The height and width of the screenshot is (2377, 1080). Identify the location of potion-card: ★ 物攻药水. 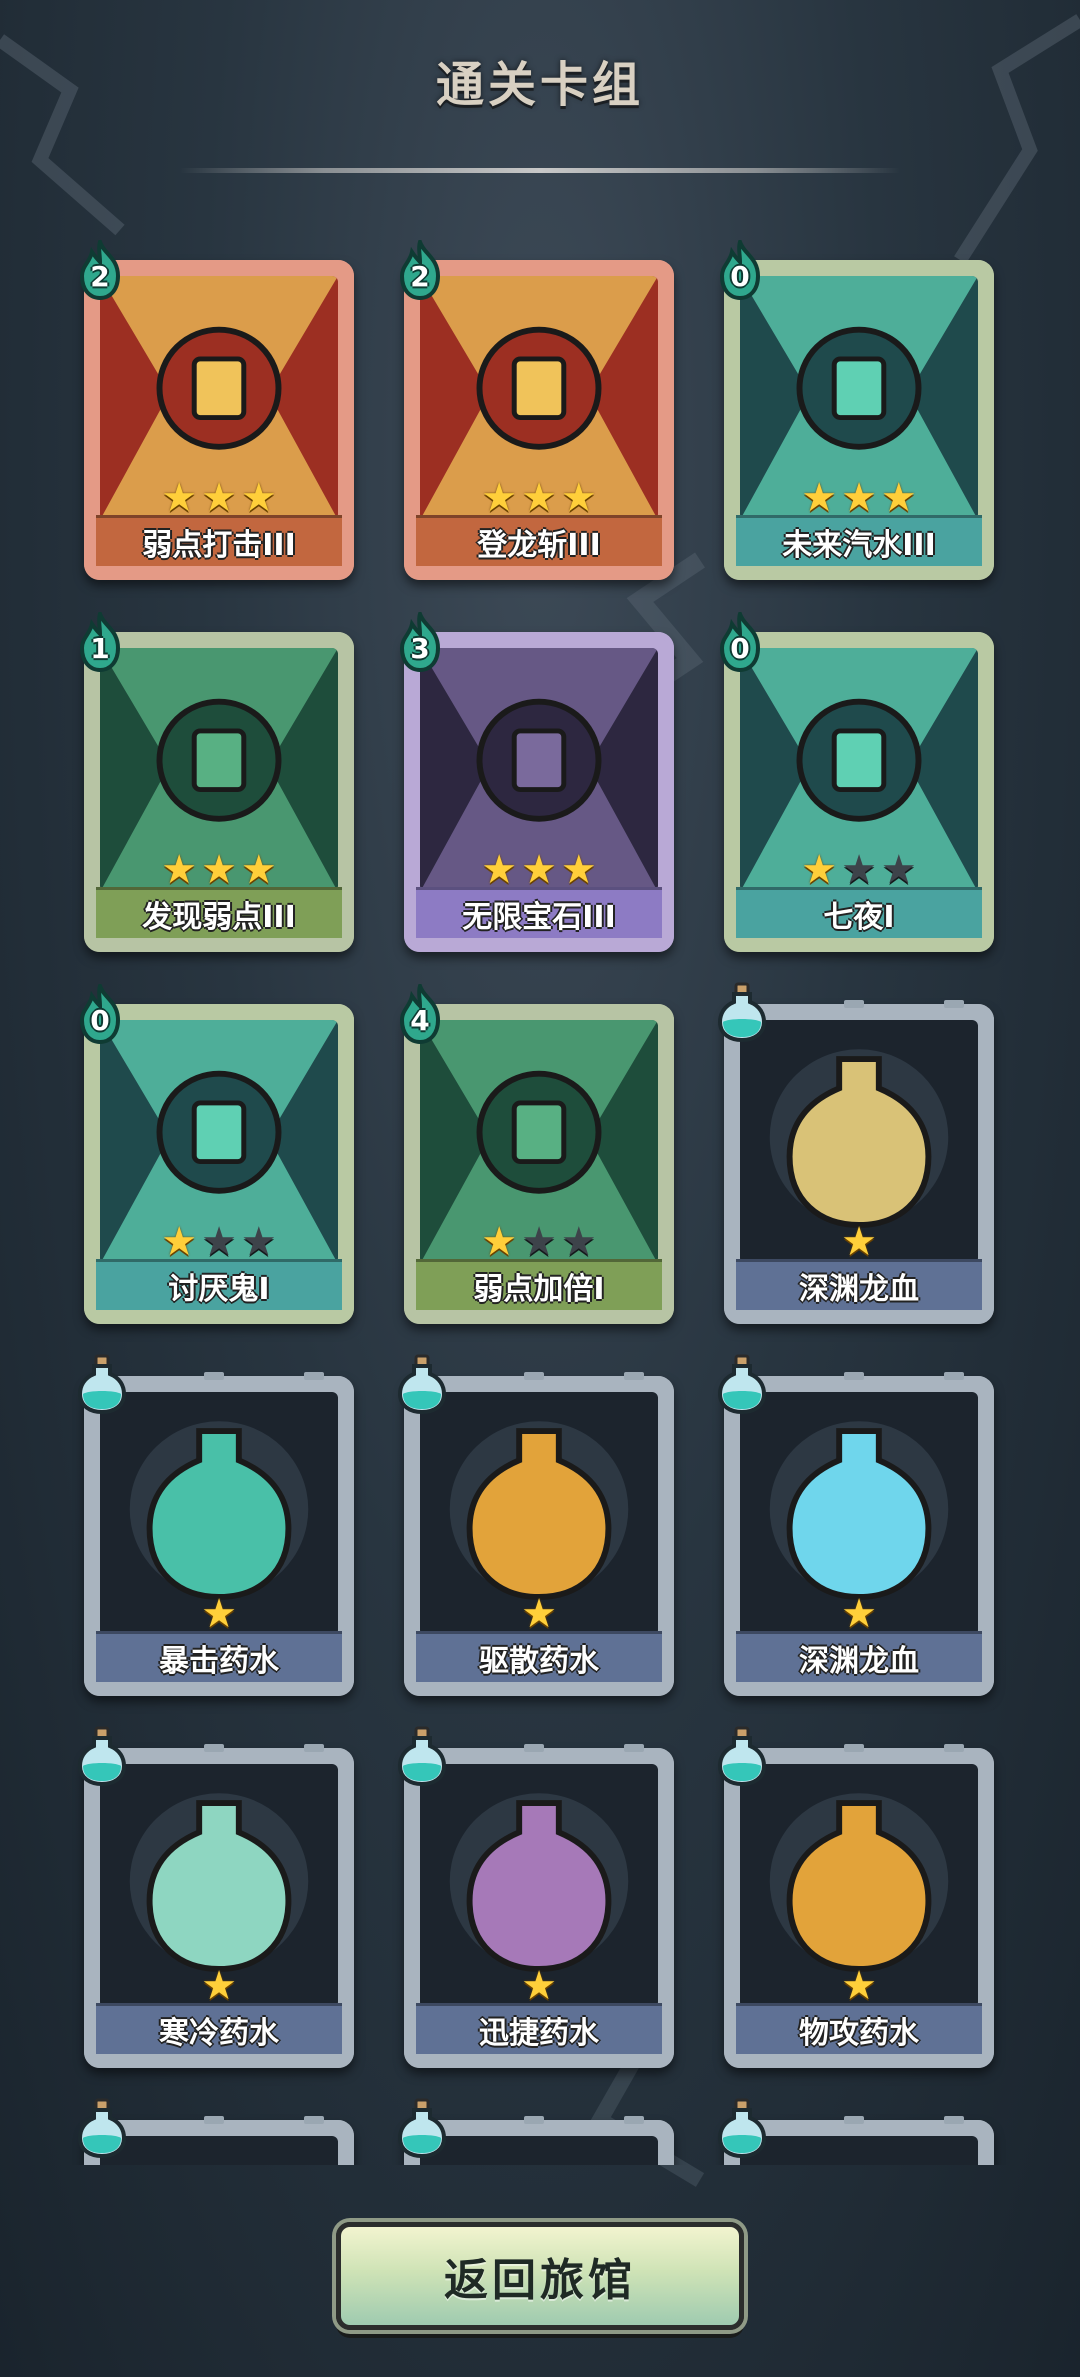
(855, 1897).